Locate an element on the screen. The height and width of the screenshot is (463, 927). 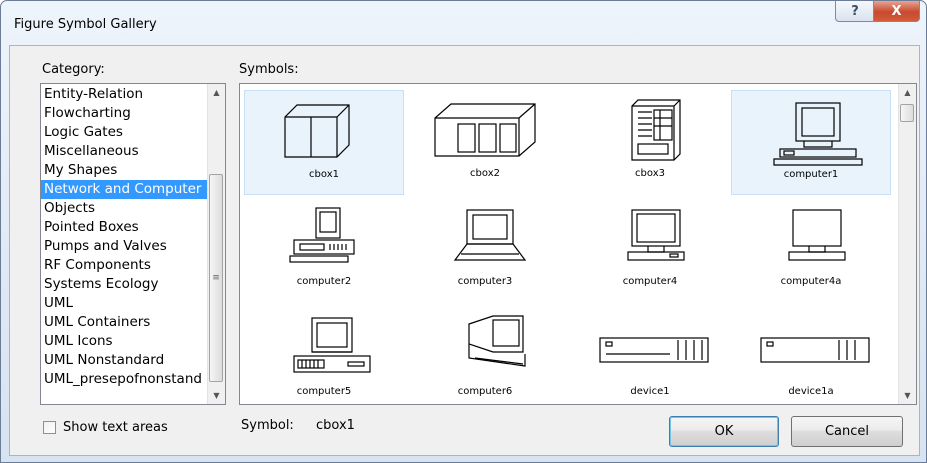
cancel-button: Cancel is located at coordinates (847, 431).